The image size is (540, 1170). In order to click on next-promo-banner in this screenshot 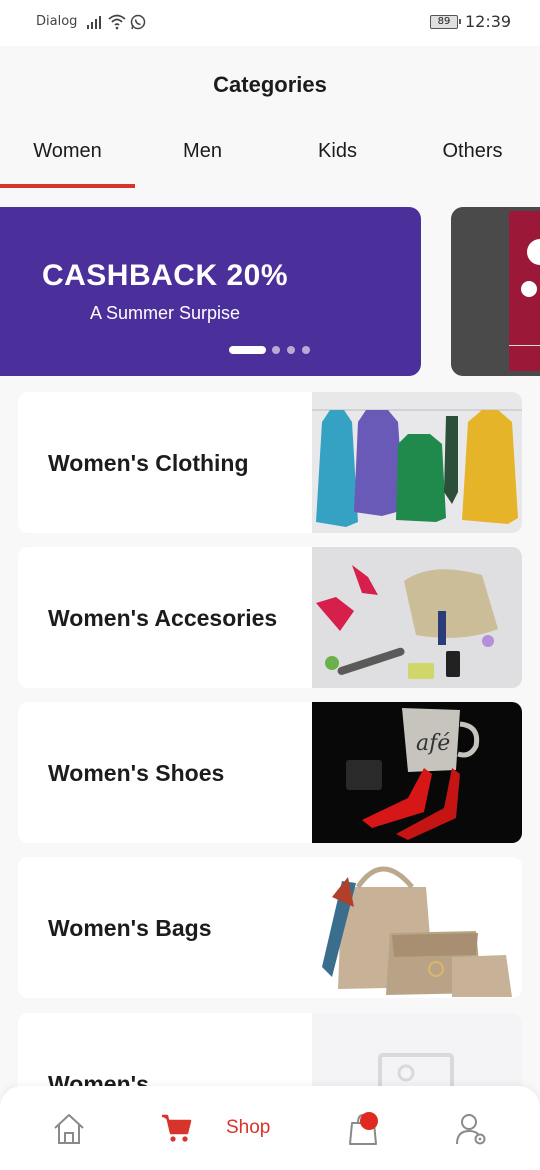, I will do `click(495, 291)`.